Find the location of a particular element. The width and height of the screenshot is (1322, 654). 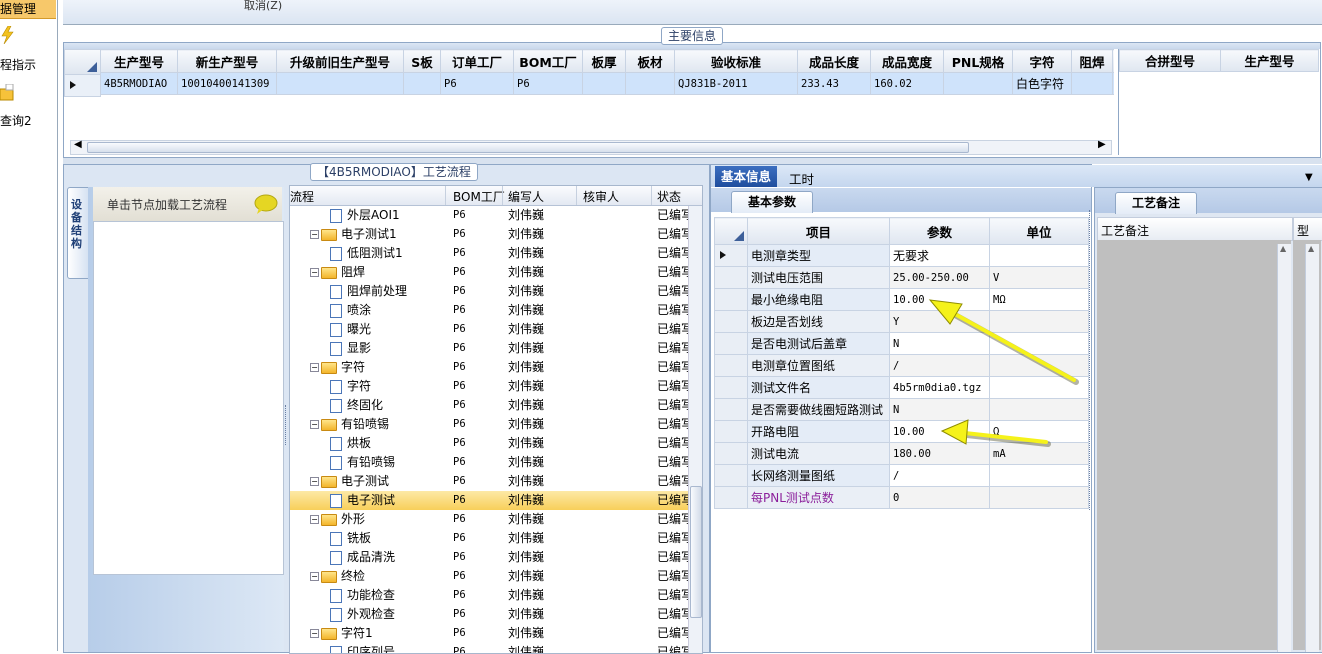

load-hint-bar: 单击节点加载工艺流程 is located at coordinates (187, 204).